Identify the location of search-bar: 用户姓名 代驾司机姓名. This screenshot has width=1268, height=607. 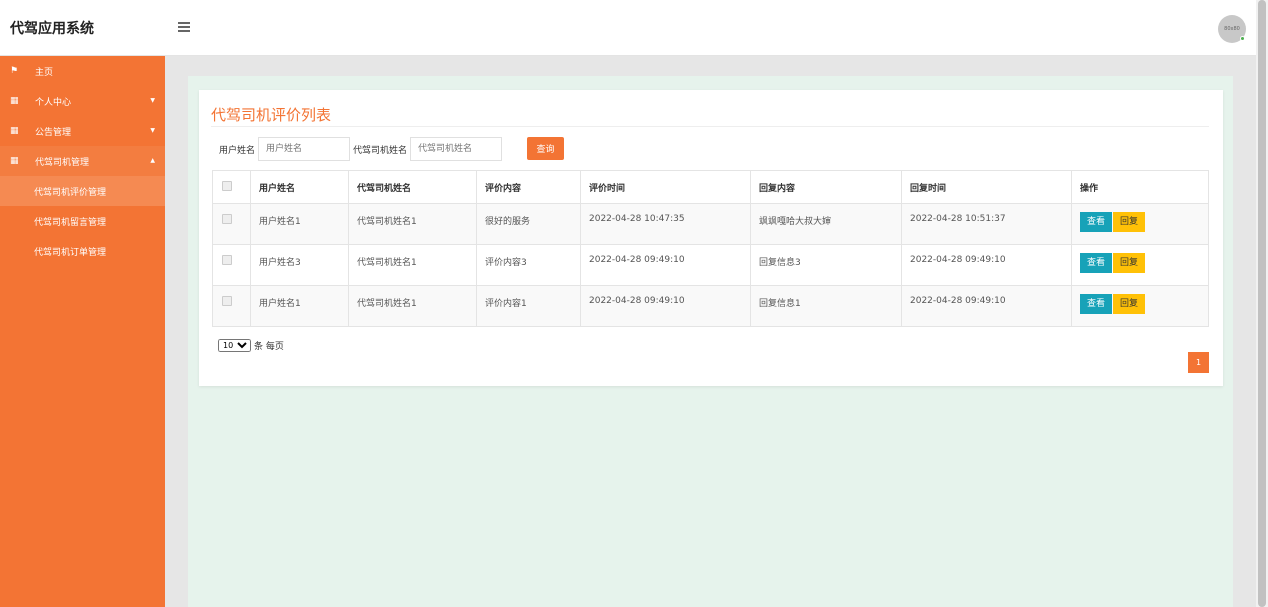
(362, 149).